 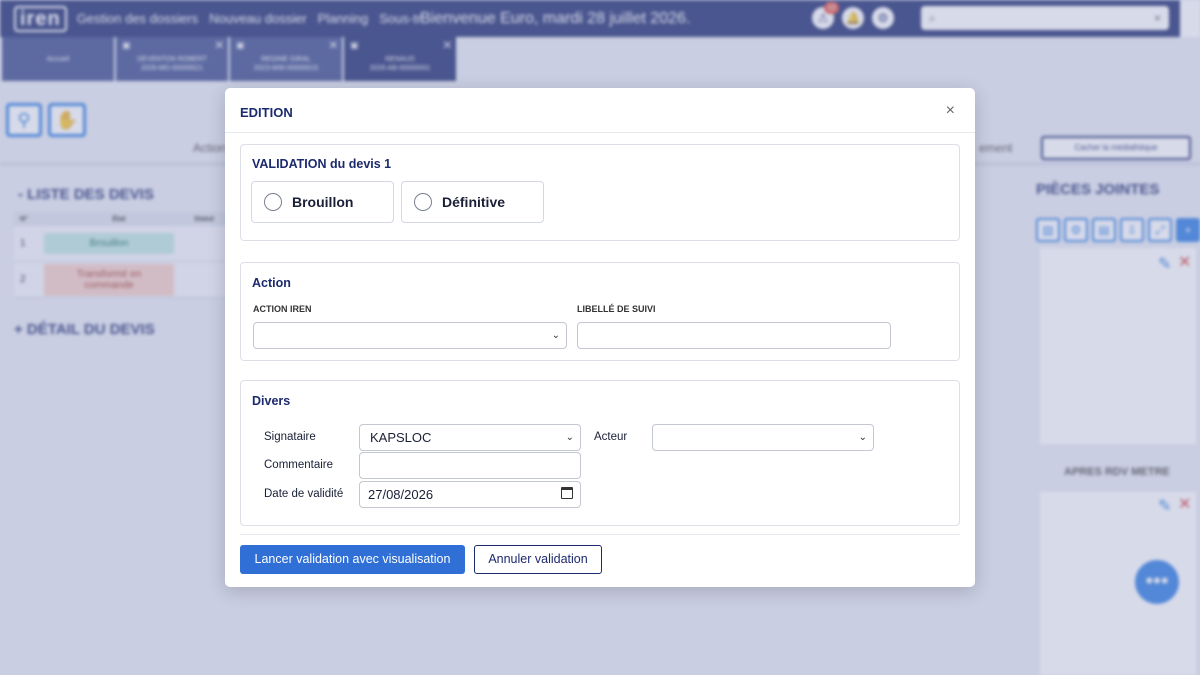 I want to click on radio-definitive: Définitive, so click(x=472, y=202).